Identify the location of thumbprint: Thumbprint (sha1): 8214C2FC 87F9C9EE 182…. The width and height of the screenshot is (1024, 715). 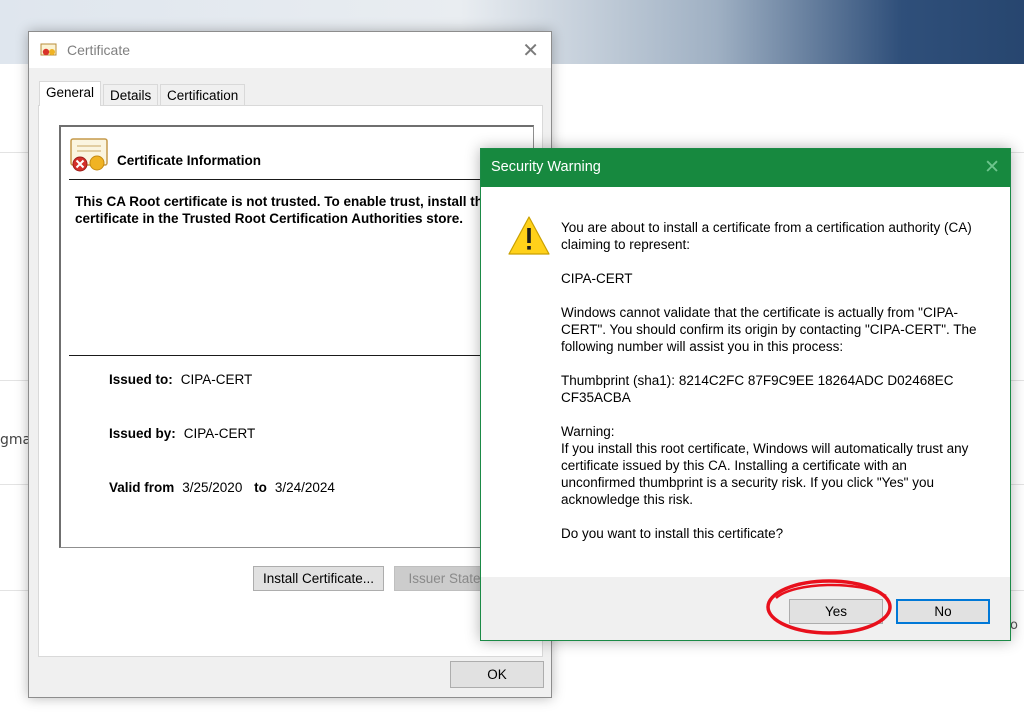
(771, 389).